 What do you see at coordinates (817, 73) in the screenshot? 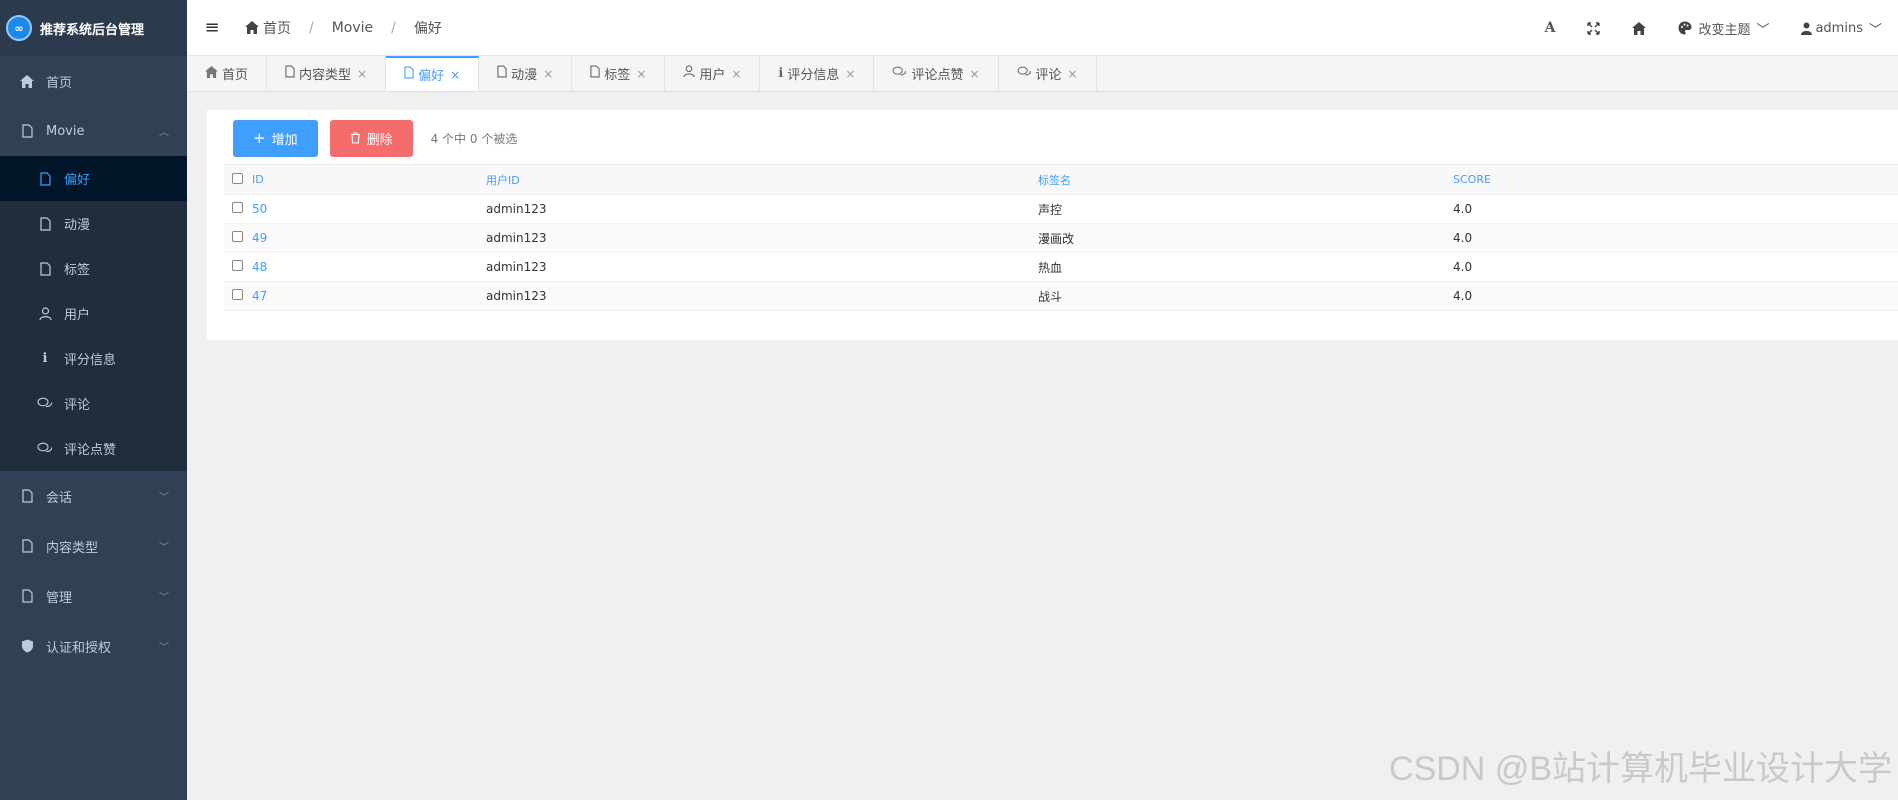
I see `tab-rating: ℹ 评分信息 ×` at bounding box center [817, 73].